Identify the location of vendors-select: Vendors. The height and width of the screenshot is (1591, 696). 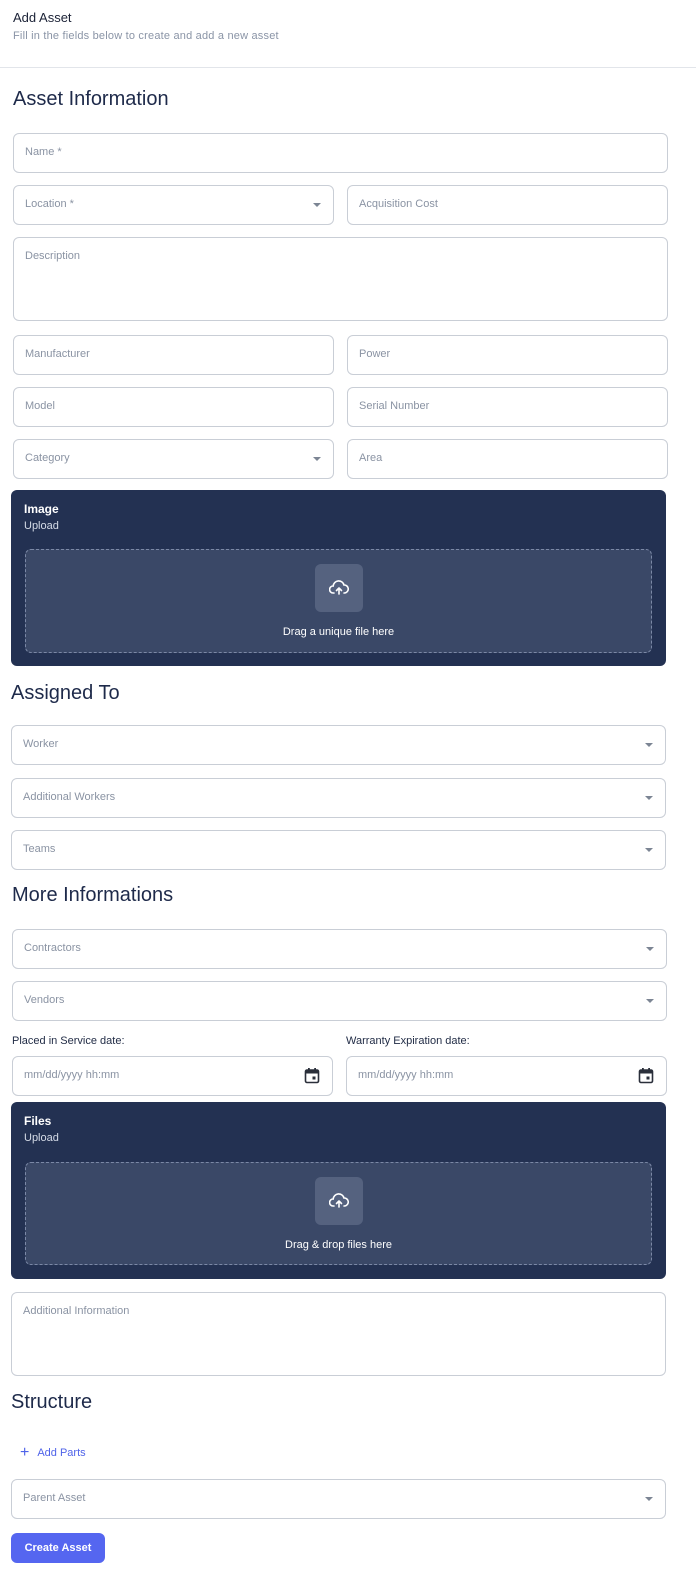
(339, 1001).